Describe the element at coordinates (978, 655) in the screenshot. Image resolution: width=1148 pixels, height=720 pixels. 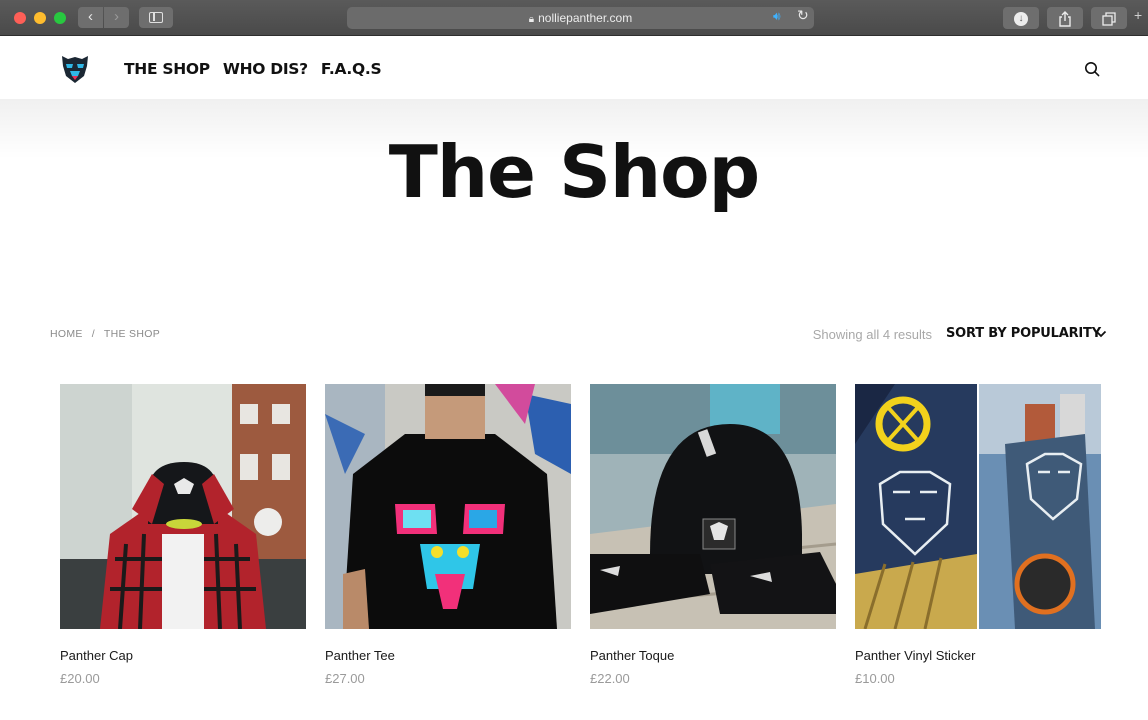
I see `product-name: Panther Vinyl Sticker` at that location.